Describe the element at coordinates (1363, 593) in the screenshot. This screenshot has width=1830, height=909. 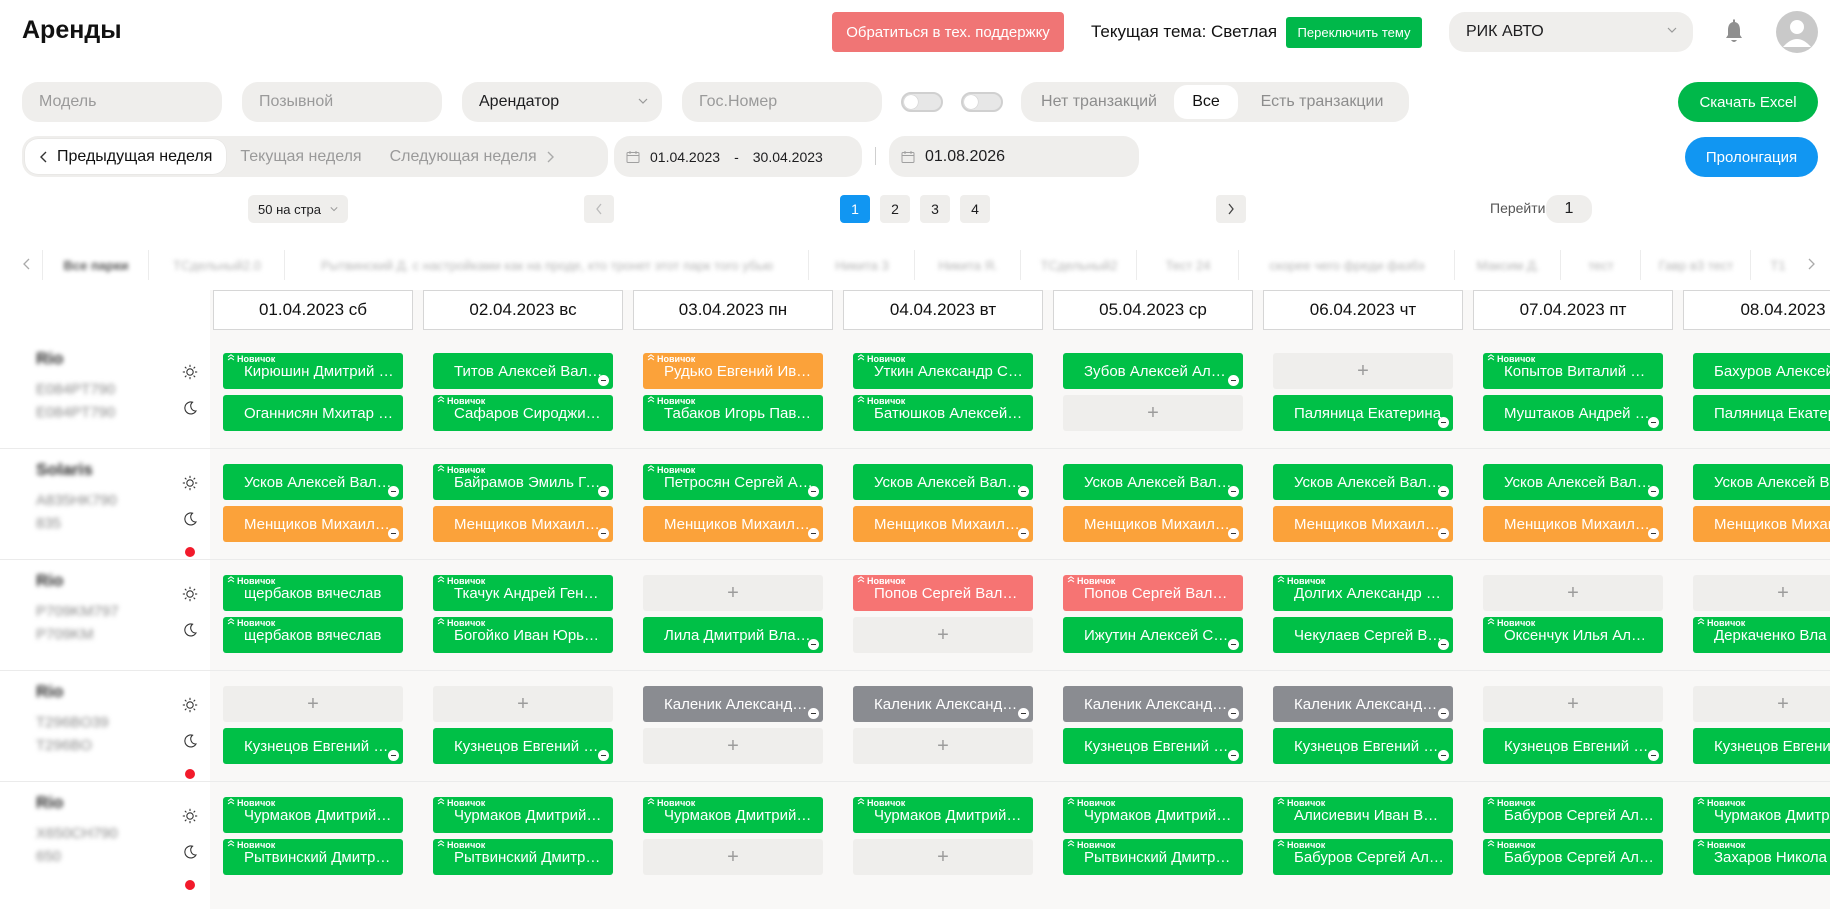
I see `rental-cell: НовичокДолгих Александр Сергеевич` at that location.